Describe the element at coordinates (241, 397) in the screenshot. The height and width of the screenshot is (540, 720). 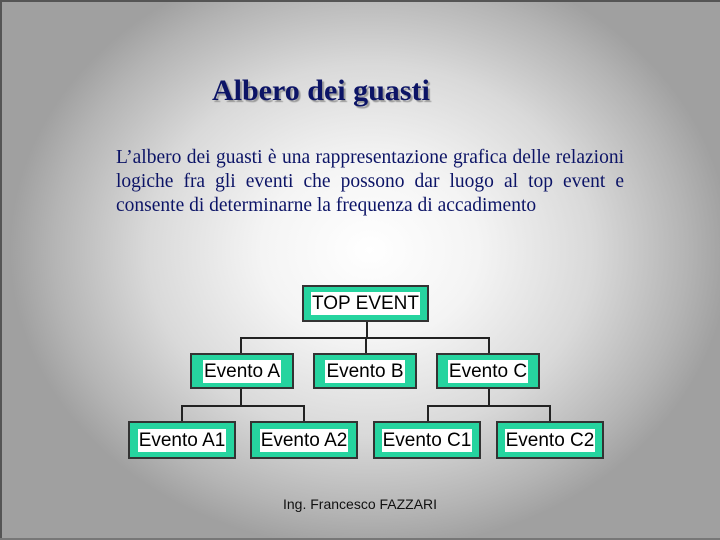
I see `connector-a-down` at that location.